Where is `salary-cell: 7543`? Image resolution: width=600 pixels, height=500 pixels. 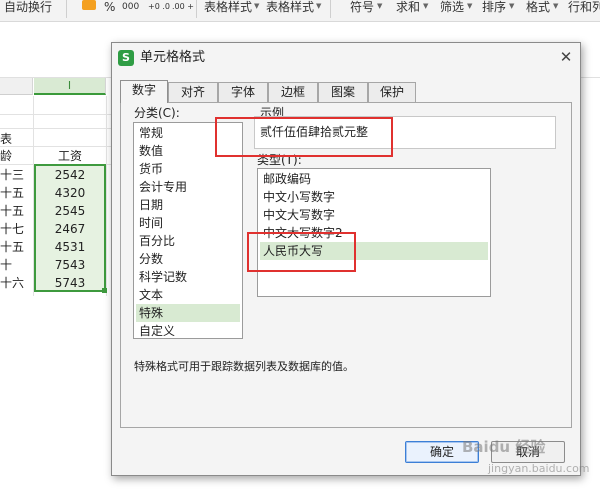 salary-cell: 7543 is located at coordinates (70, 265).